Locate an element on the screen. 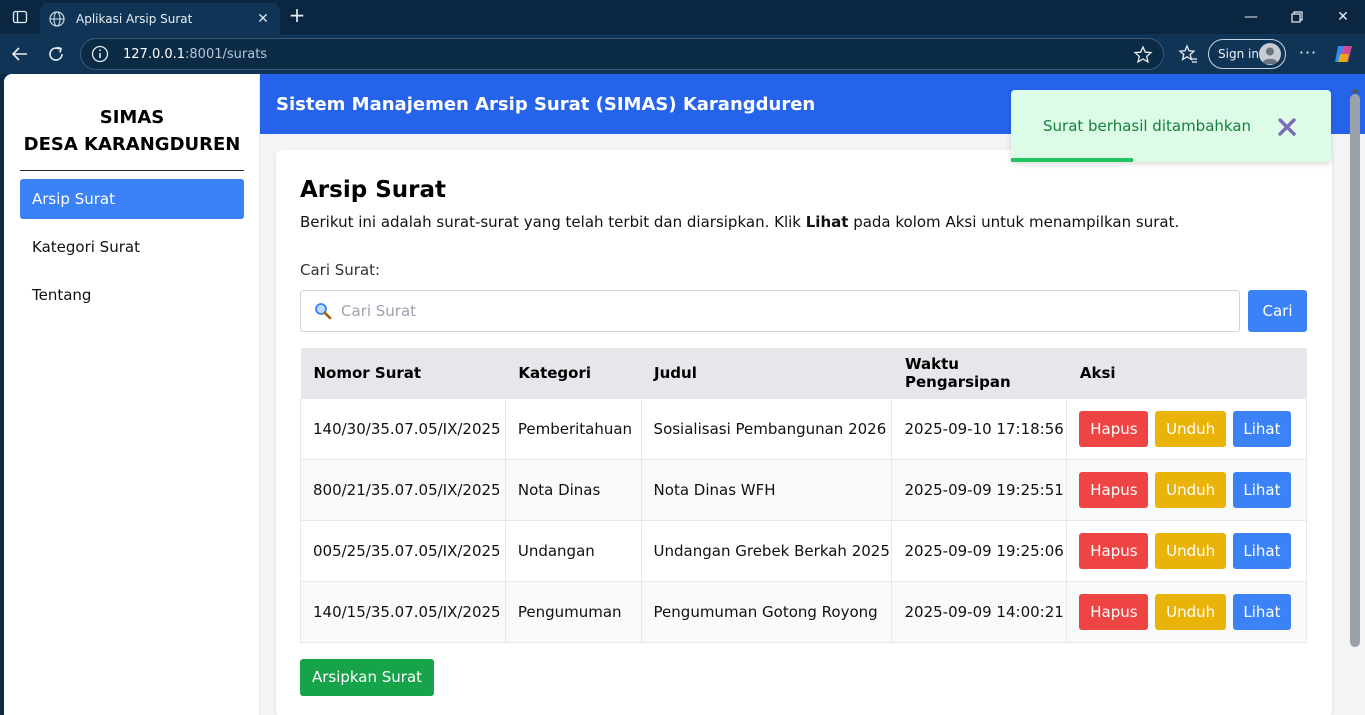  tab-title: Aplikasi Arsip Surat is located at coordinates (134, 18).